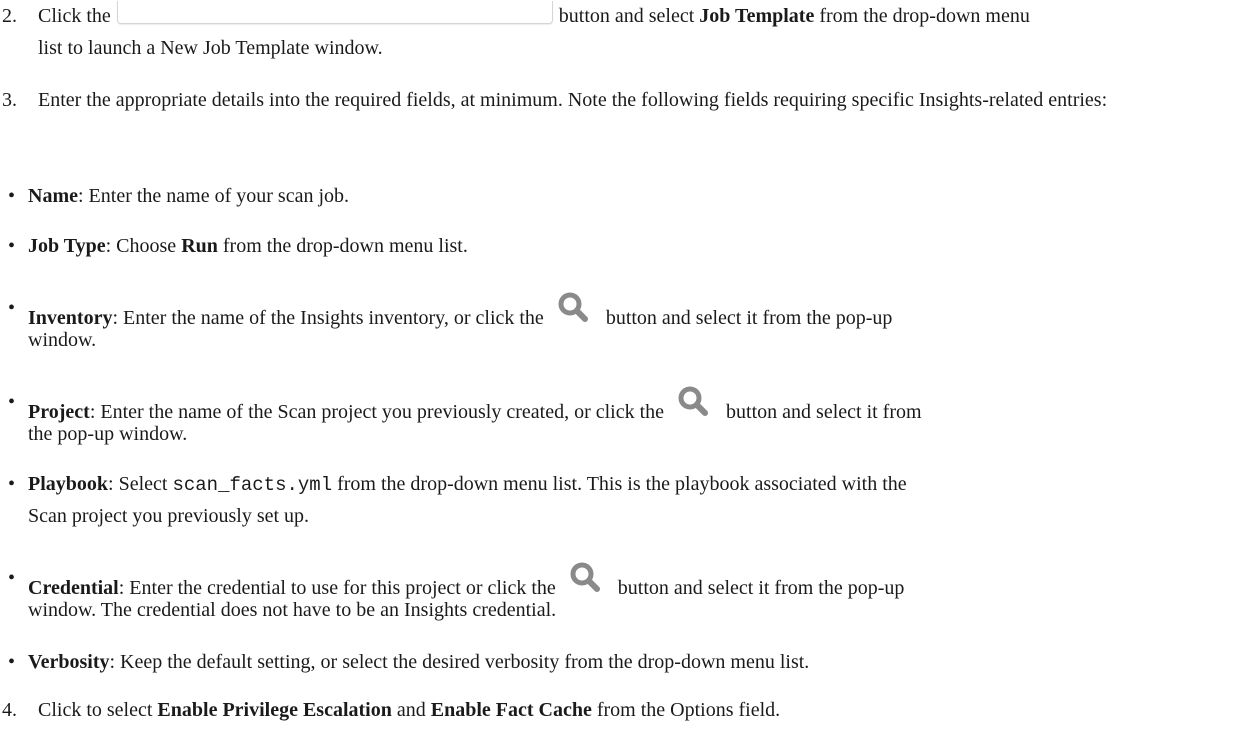 This screenshot has width=1235, height=729. Describe the element at coordinates (9, 100) in the screenshot. I see `step-number: 3.` at that location.